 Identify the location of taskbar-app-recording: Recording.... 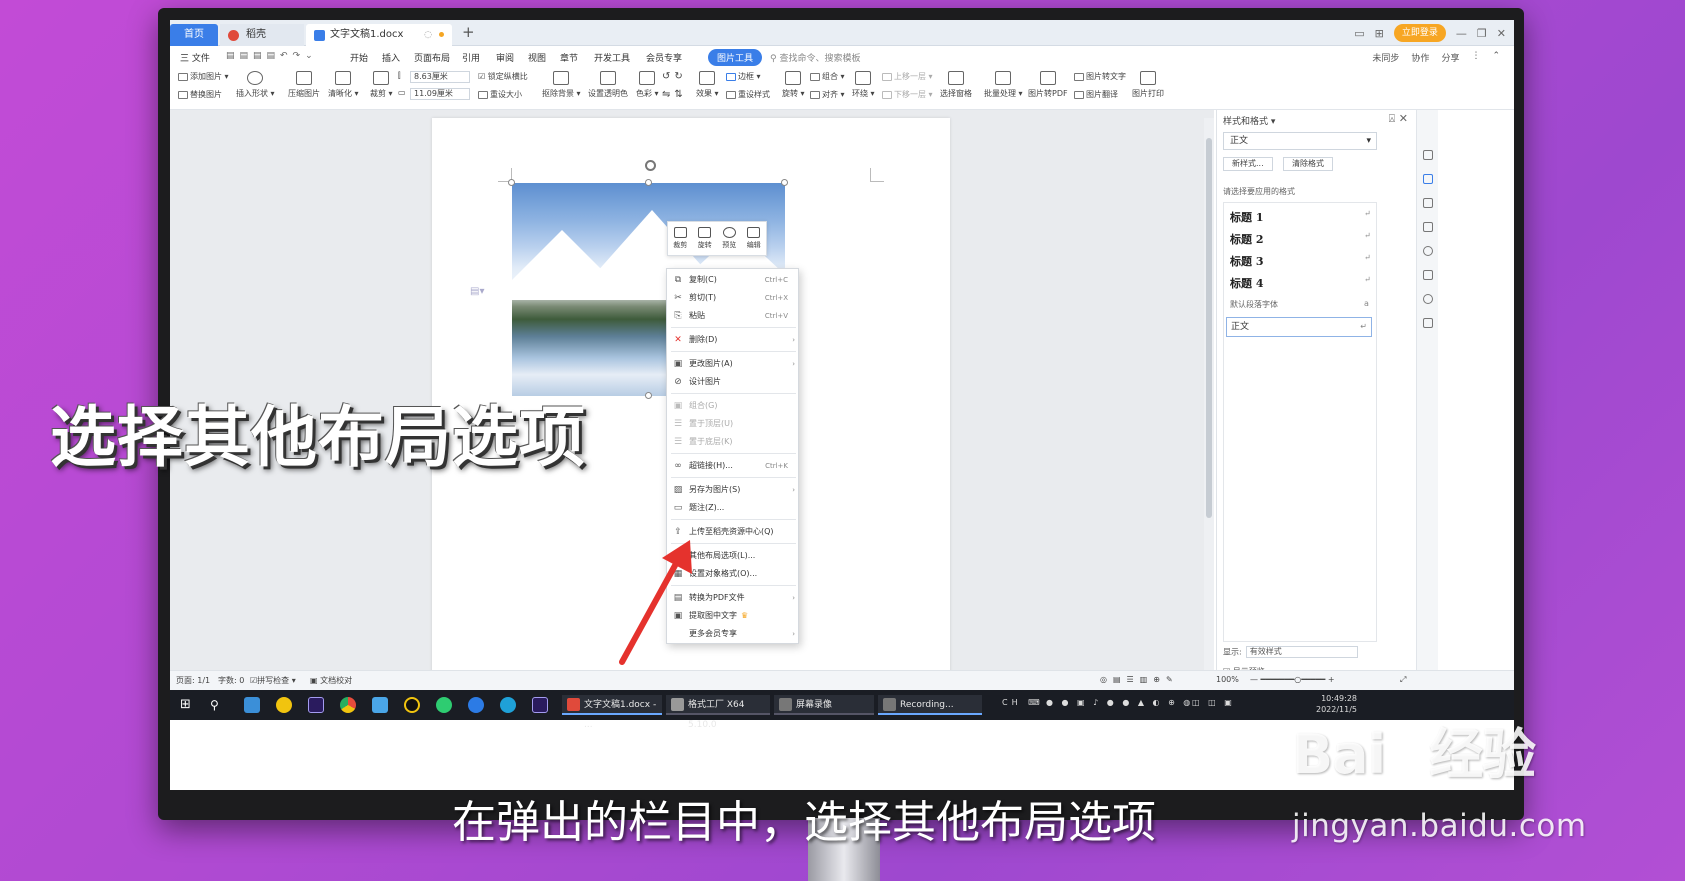
(930, 705).